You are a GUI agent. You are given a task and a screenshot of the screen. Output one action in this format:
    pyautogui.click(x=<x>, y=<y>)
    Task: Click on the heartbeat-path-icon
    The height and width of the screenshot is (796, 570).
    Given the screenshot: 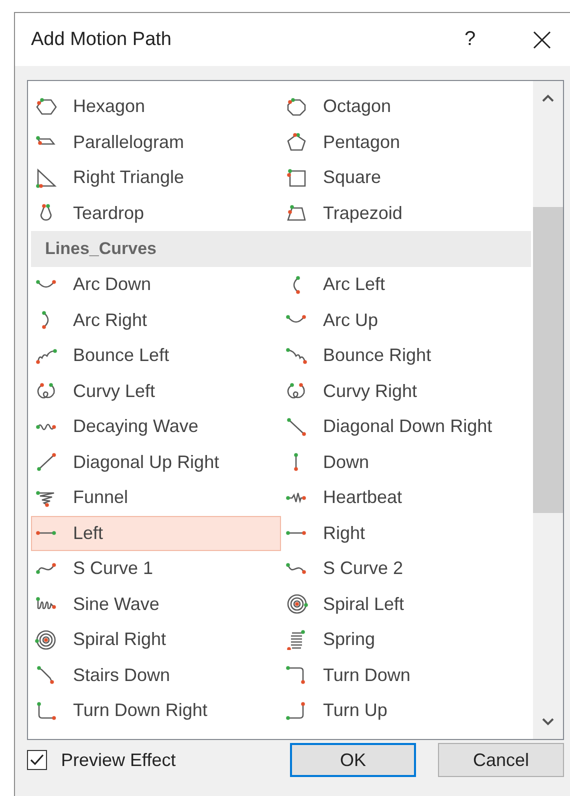 What is the action you would take?
    pyautogui.click(x=296, y=498)
    